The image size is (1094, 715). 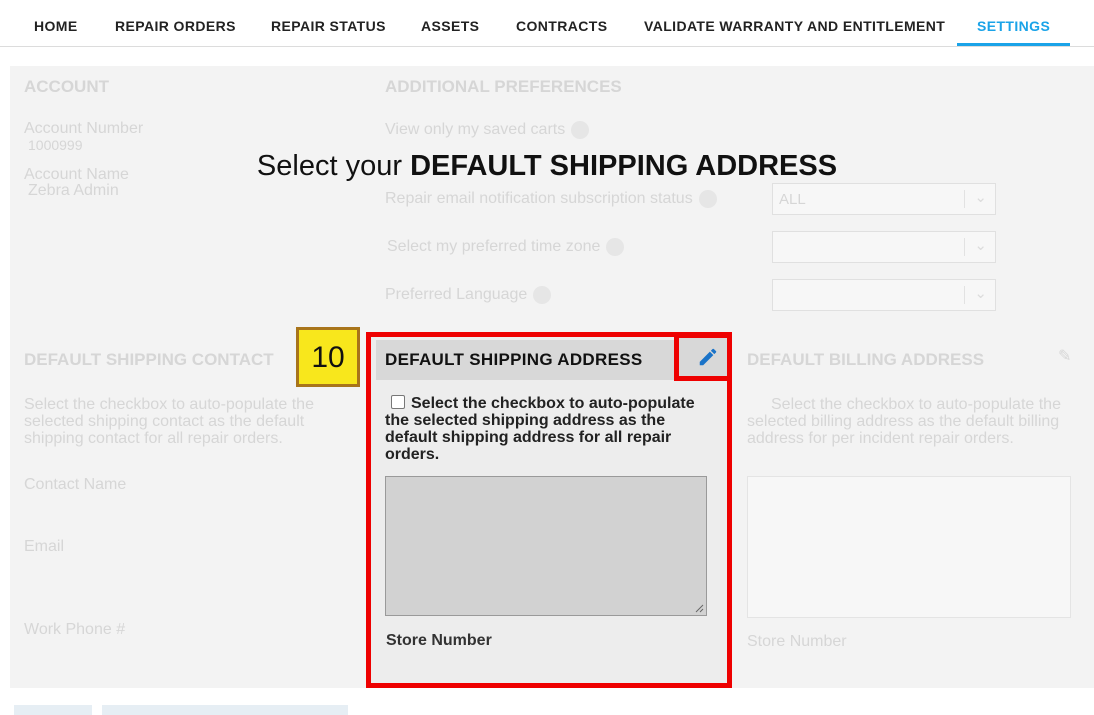 What do you see at coordinates (546, 546) in the screenshot?
I see `shipping-address-textarea` at bounding box center [546, 546].